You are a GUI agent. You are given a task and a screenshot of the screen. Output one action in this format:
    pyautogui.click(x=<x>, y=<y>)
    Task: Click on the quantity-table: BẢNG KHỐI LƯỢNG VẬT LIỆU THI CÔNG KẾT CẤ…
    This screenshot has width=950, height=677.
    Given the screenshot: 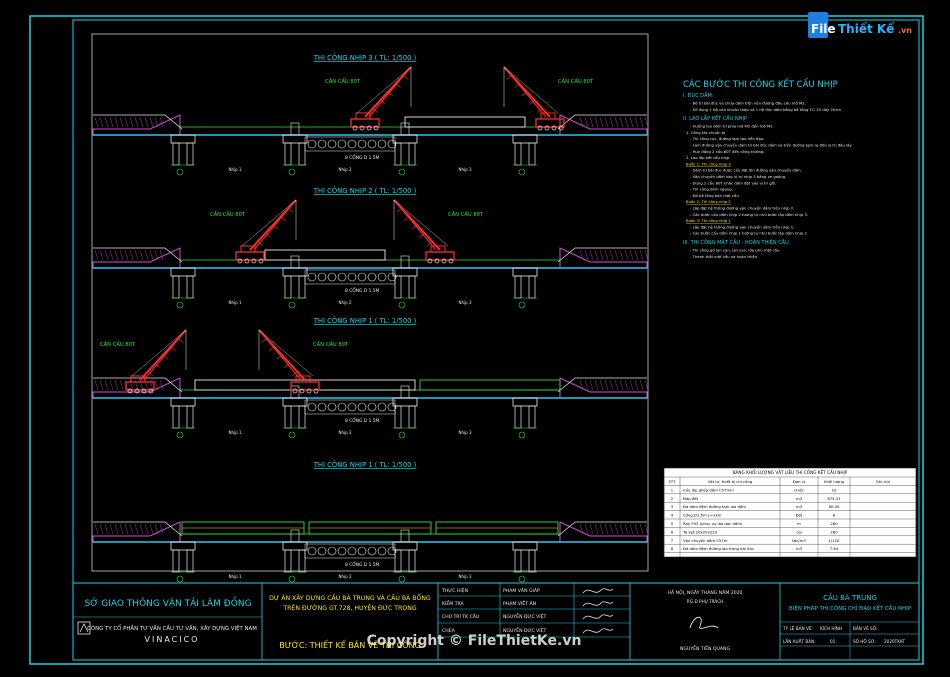 What is the action you would take?
    pyautogui.click(x=790, y=512)
    